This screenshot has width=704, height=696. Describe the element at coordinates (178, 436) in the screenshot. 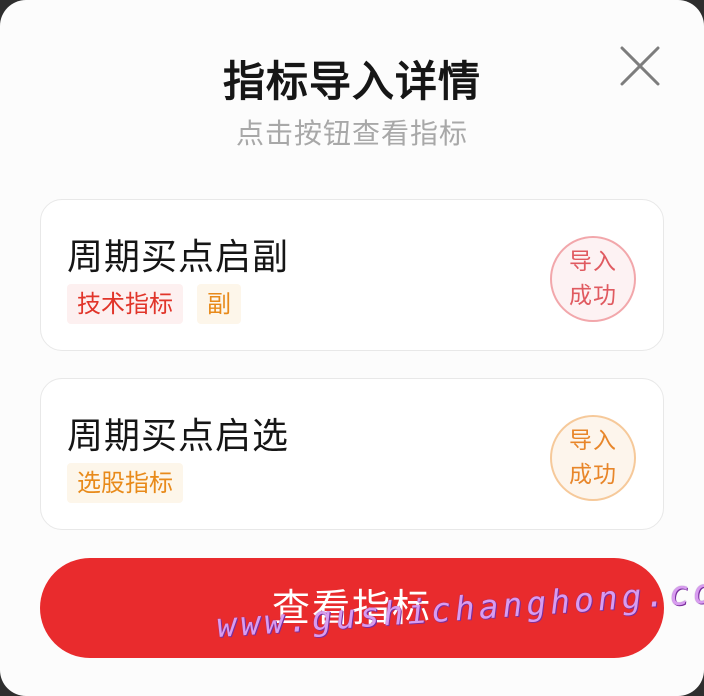

I see `indicator-name: 周期买点启选` at that location.